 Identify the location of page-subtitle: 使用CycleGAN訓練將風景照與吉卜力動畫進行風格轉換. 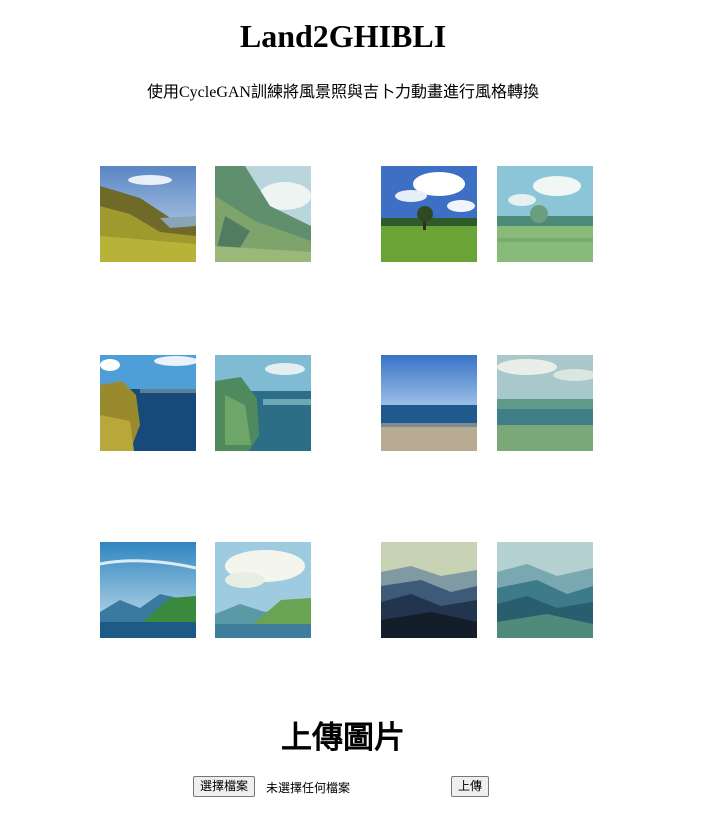
(343, 92).